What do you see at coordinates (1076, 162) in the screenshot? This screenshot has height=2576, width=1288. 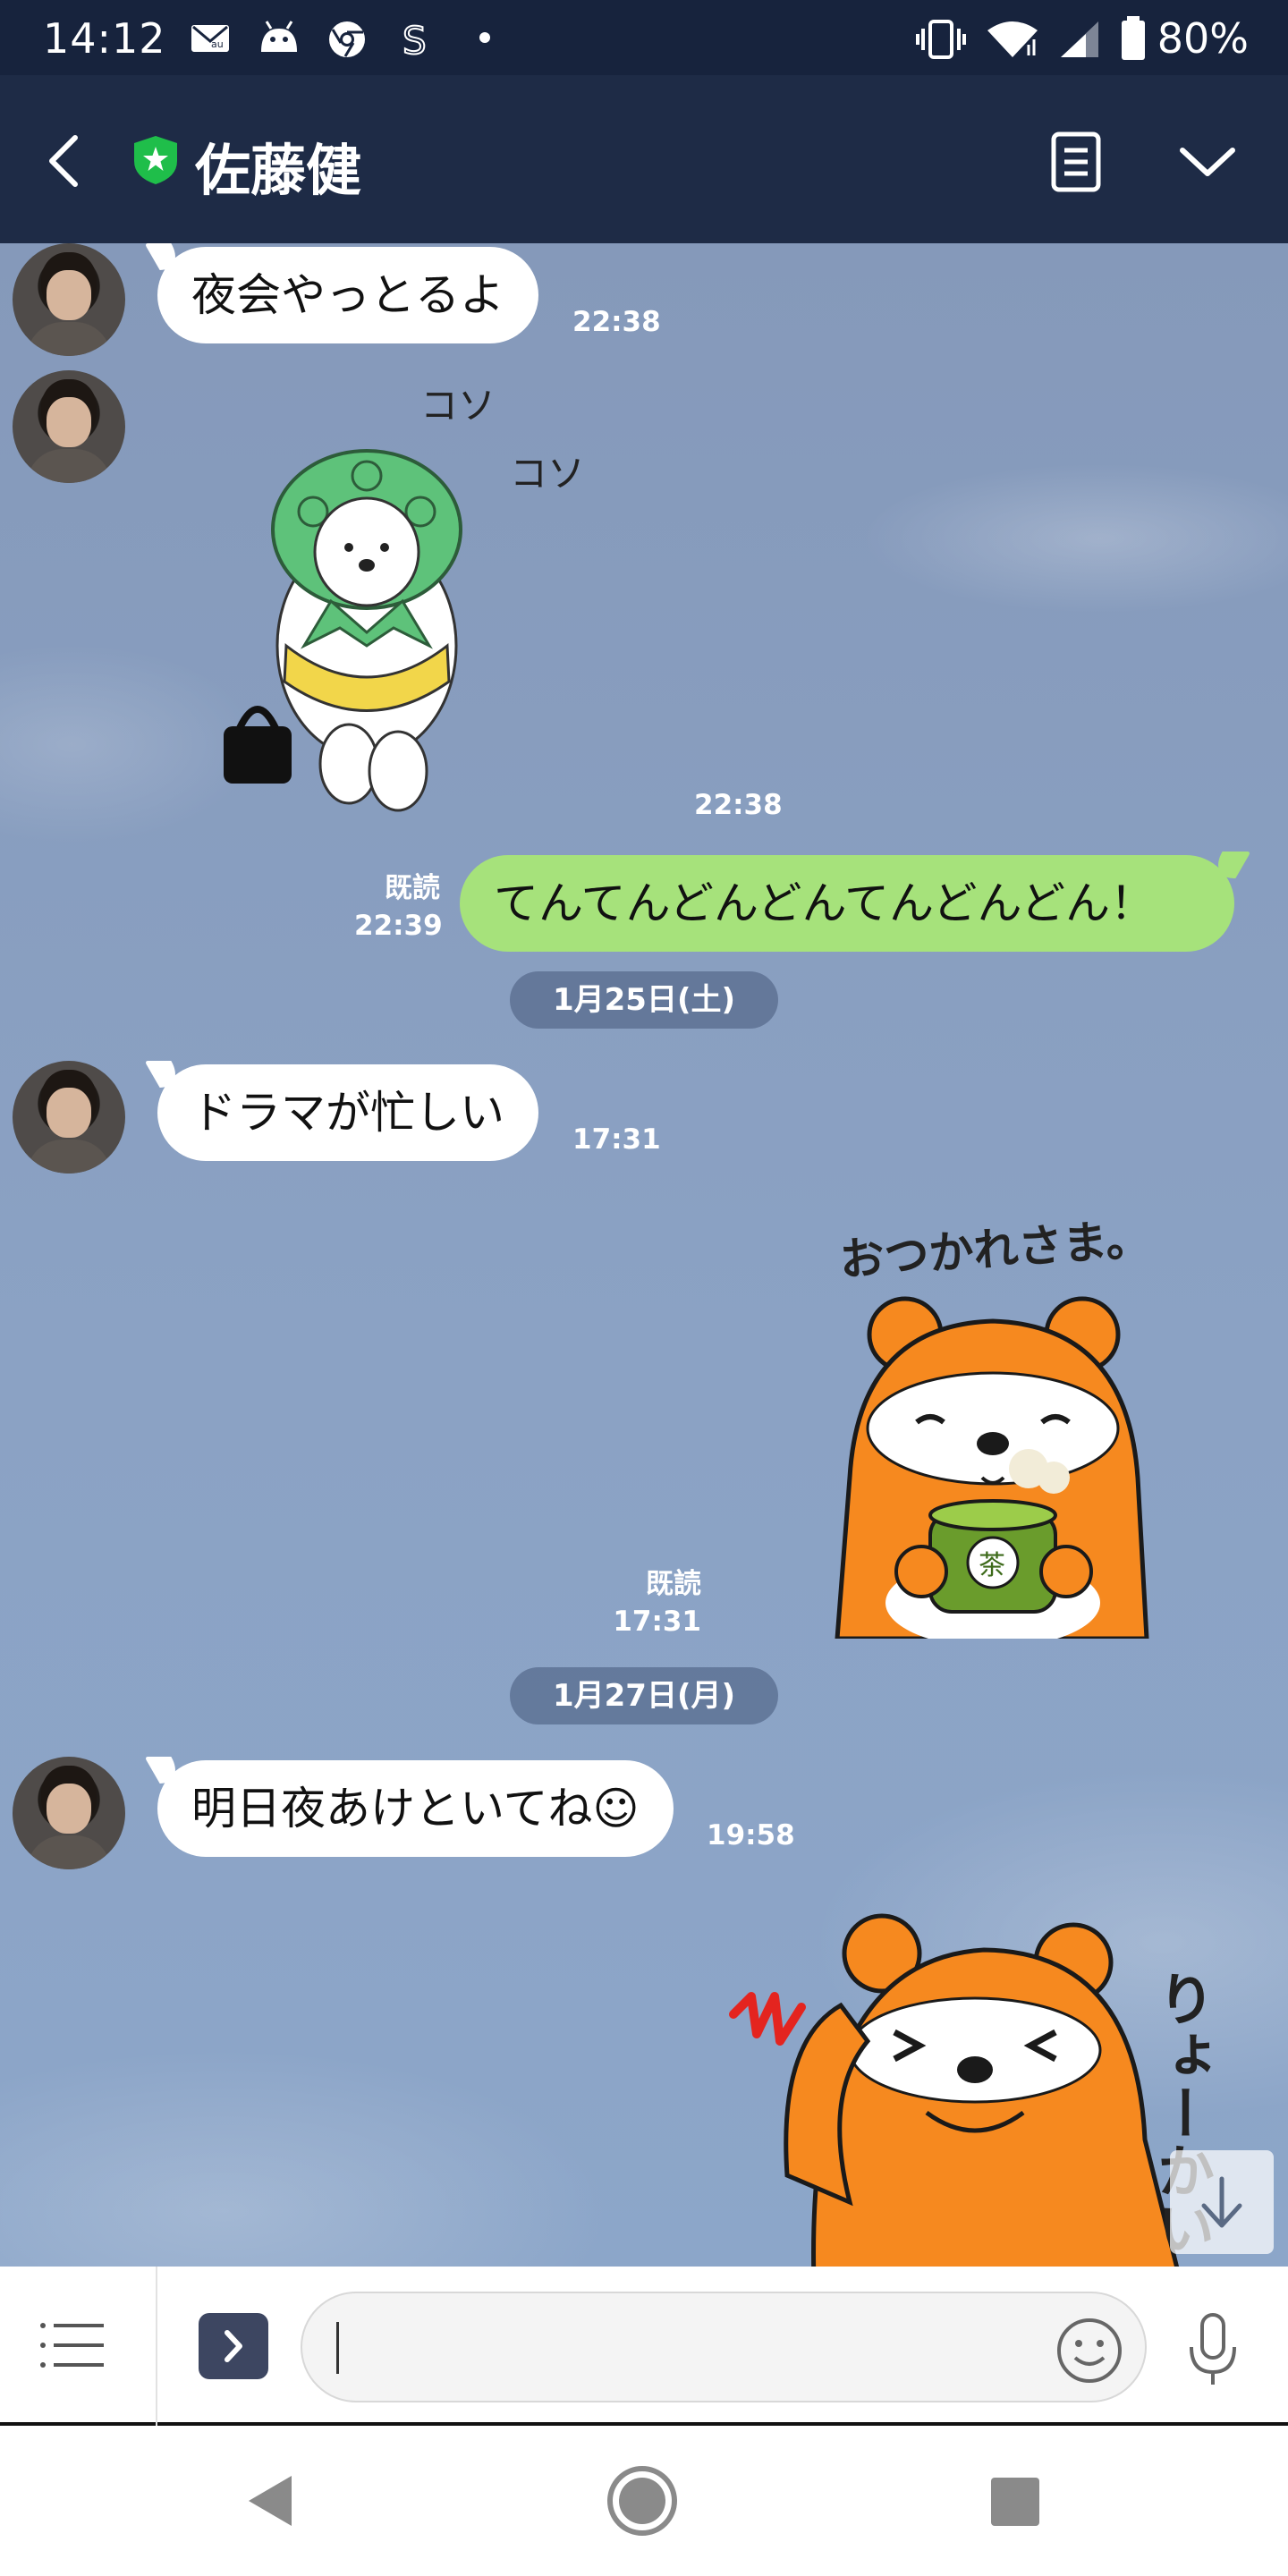 I see `notes-button` at bounding box center [1076, 162].